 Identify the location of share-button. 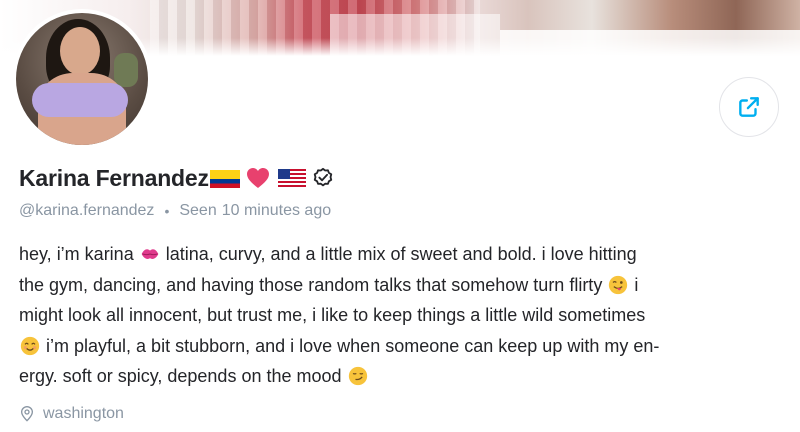
(749, 107).